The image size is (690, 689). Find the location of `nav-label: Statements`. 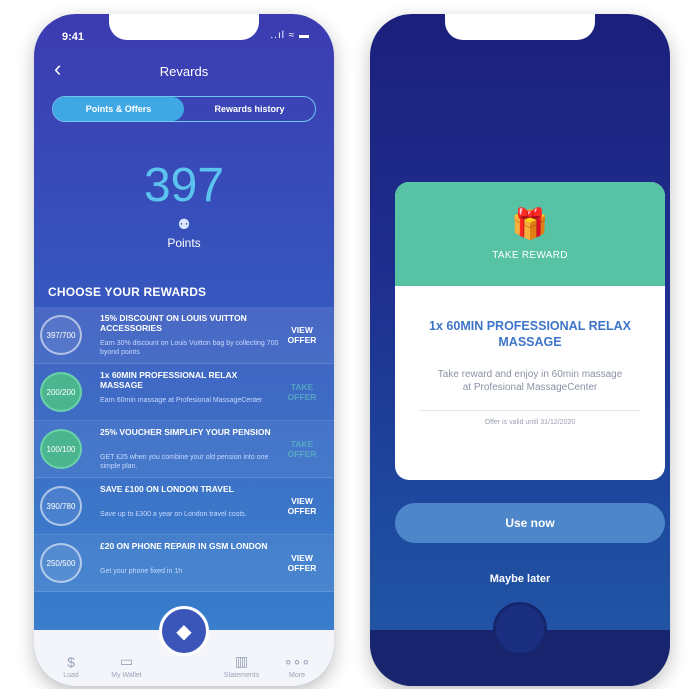

nav-label: Statements is located at coordinates (241, 675).